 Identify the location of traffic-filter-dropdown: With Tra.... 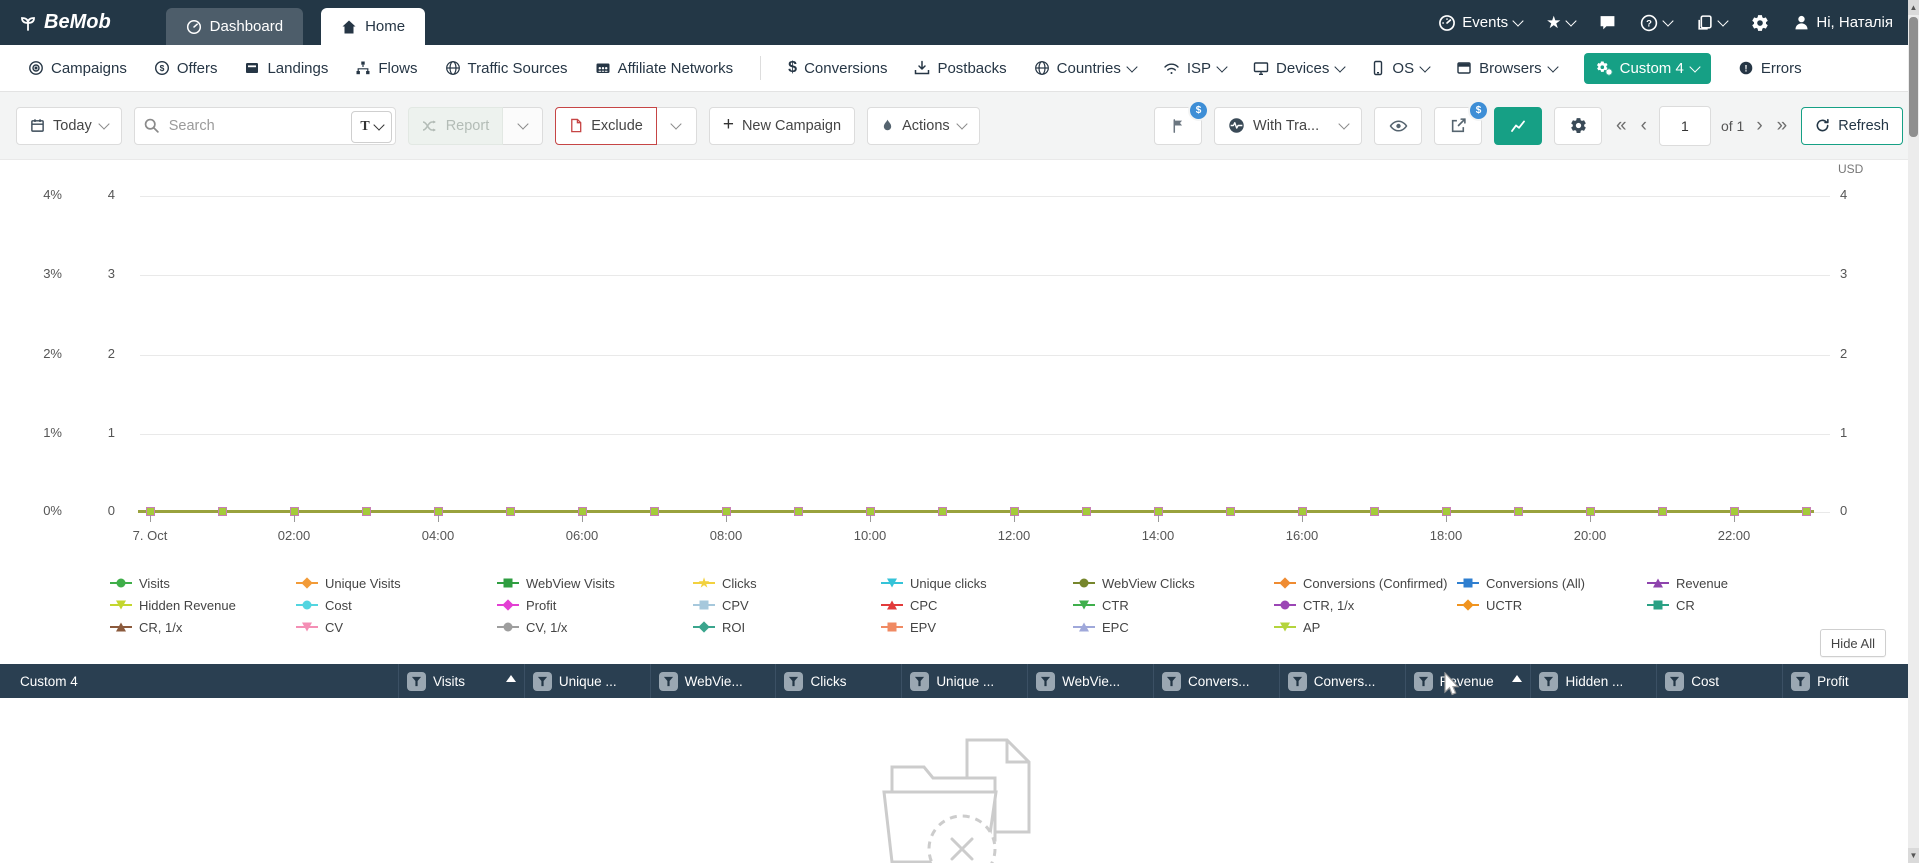
(1288, 125).